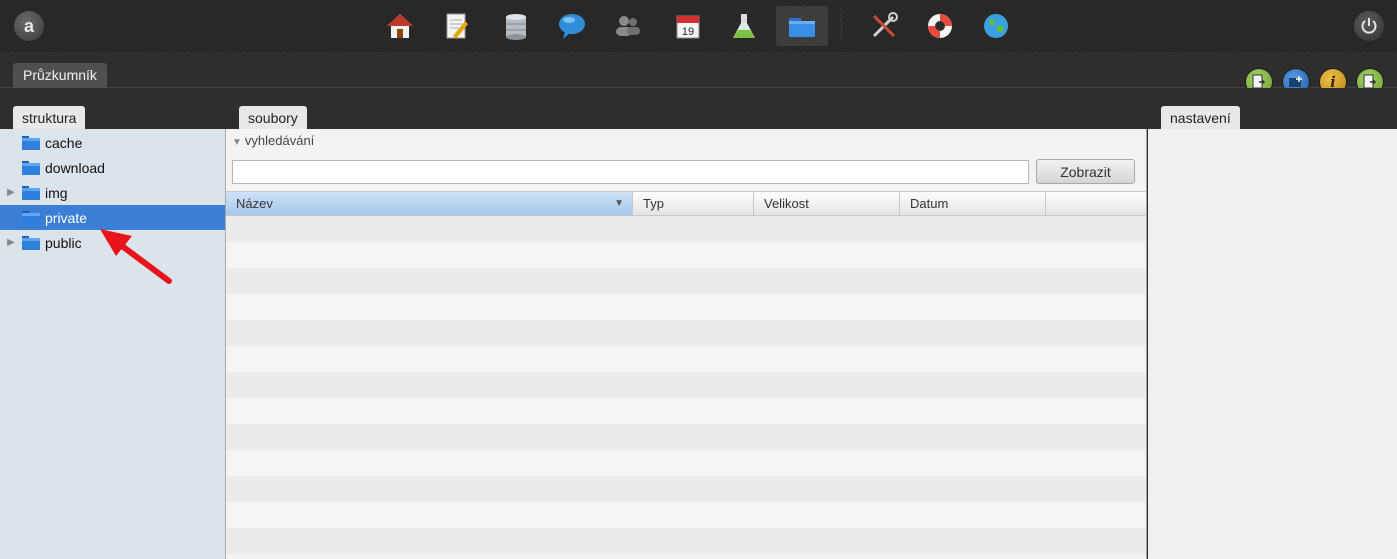 This screenshot has height=559, width=1397. I want to click on column-label: Typ, so click(653, 203).